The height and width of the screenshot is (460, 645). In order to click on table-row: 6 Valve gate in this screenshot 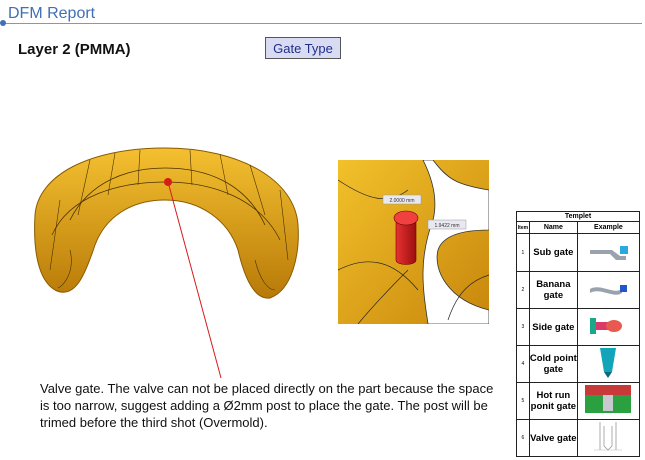, I will do `click(578, 438)`.